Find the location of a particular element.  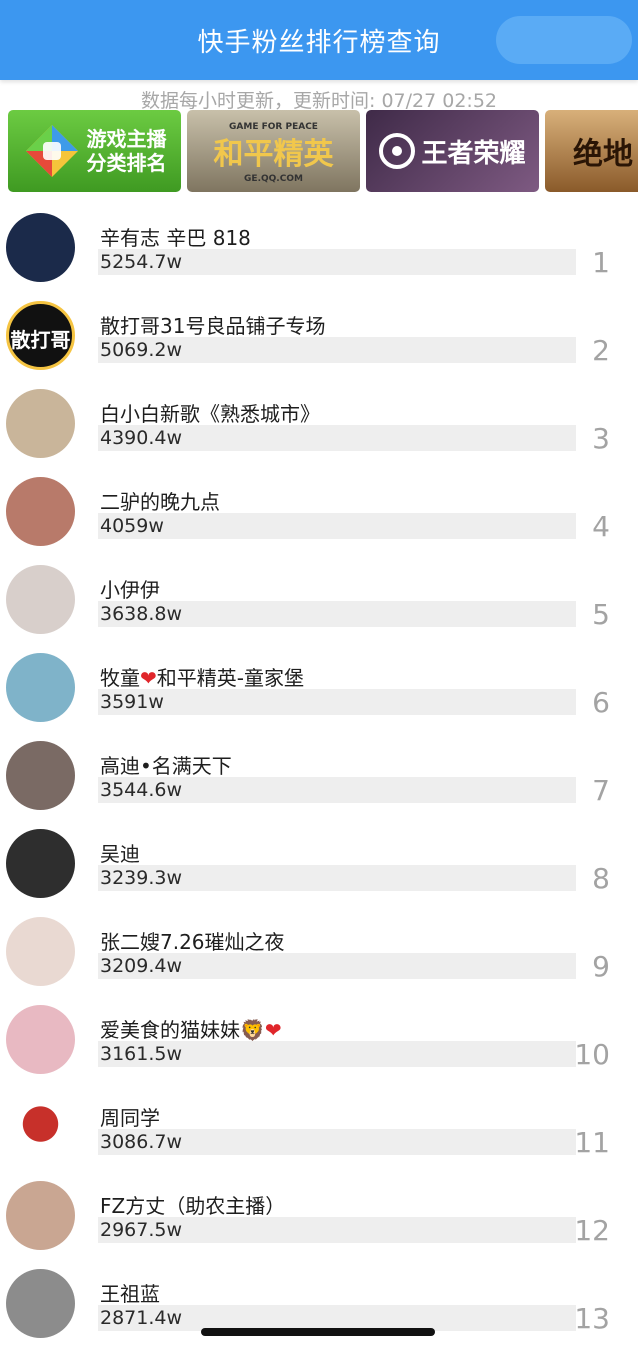

streamer-name: 王祖蓝 is located at coordinates (130, 1294).